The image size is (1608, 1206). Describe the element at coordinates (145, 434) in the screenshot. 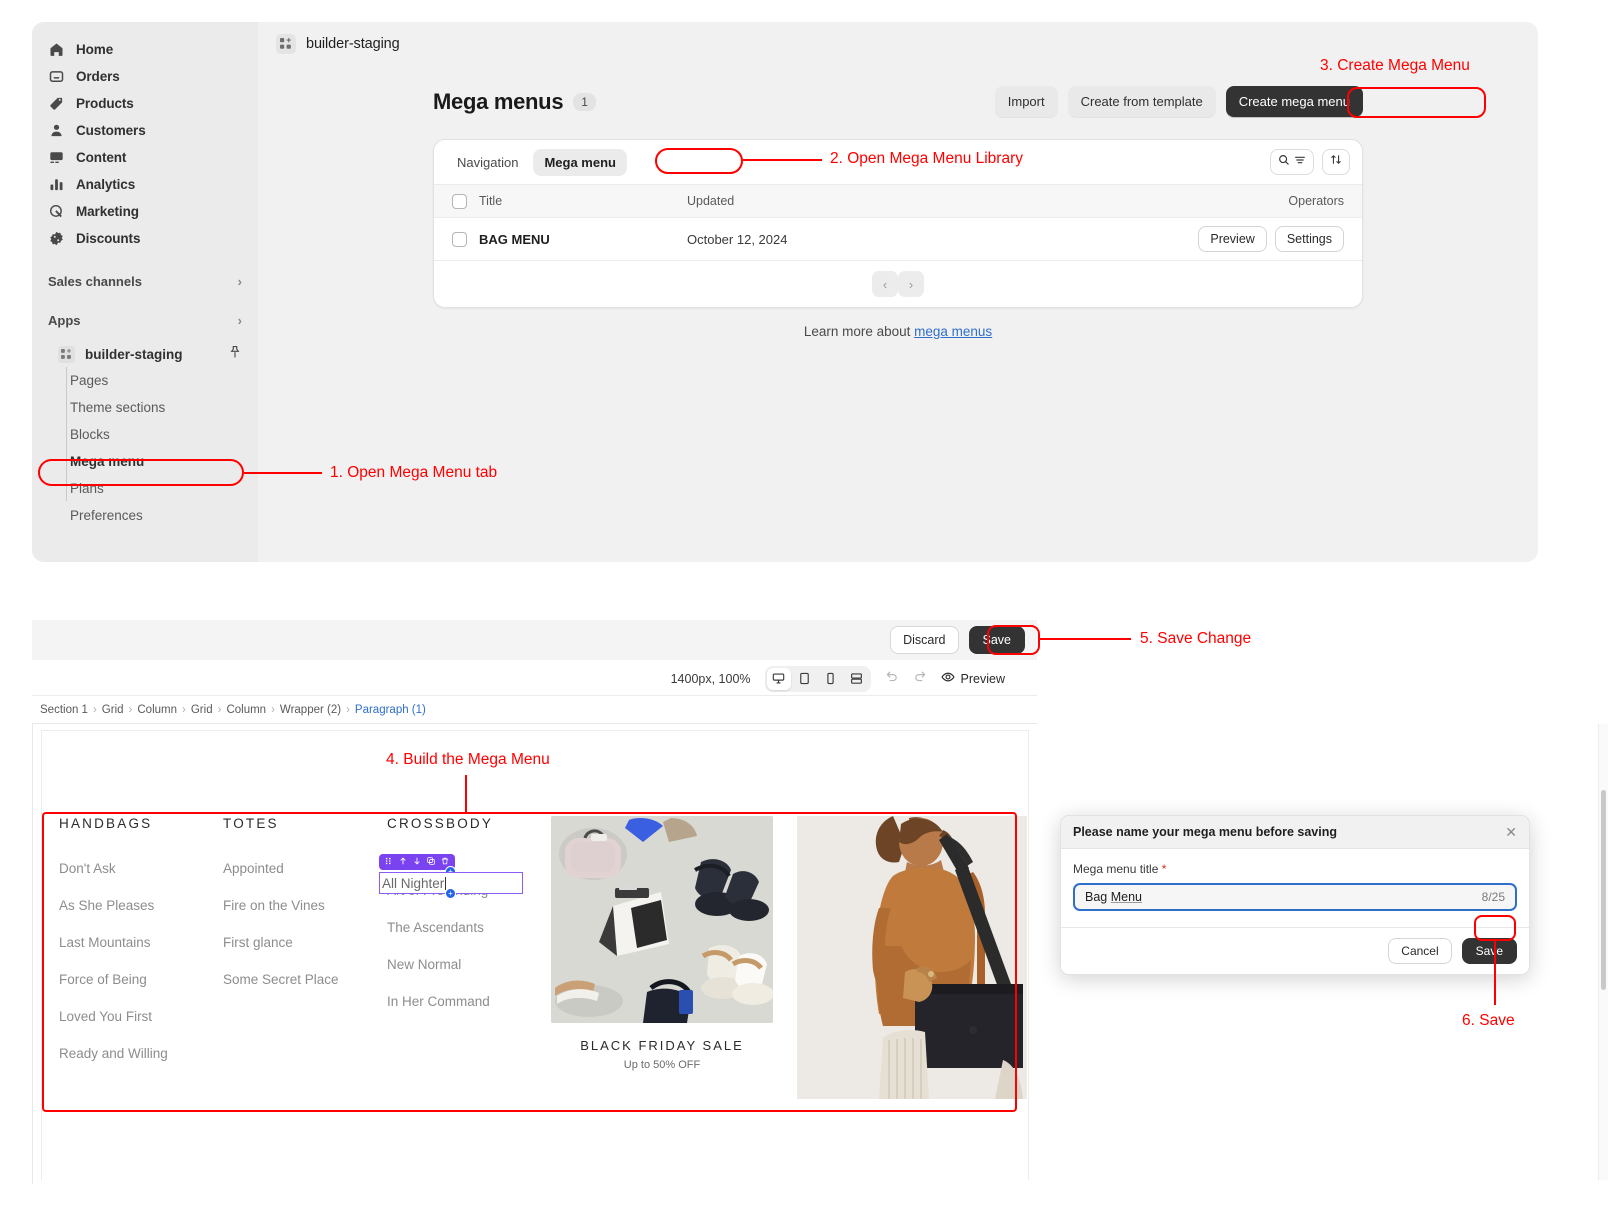

I see `sidebar-item-blocks: Blocks` at that location.